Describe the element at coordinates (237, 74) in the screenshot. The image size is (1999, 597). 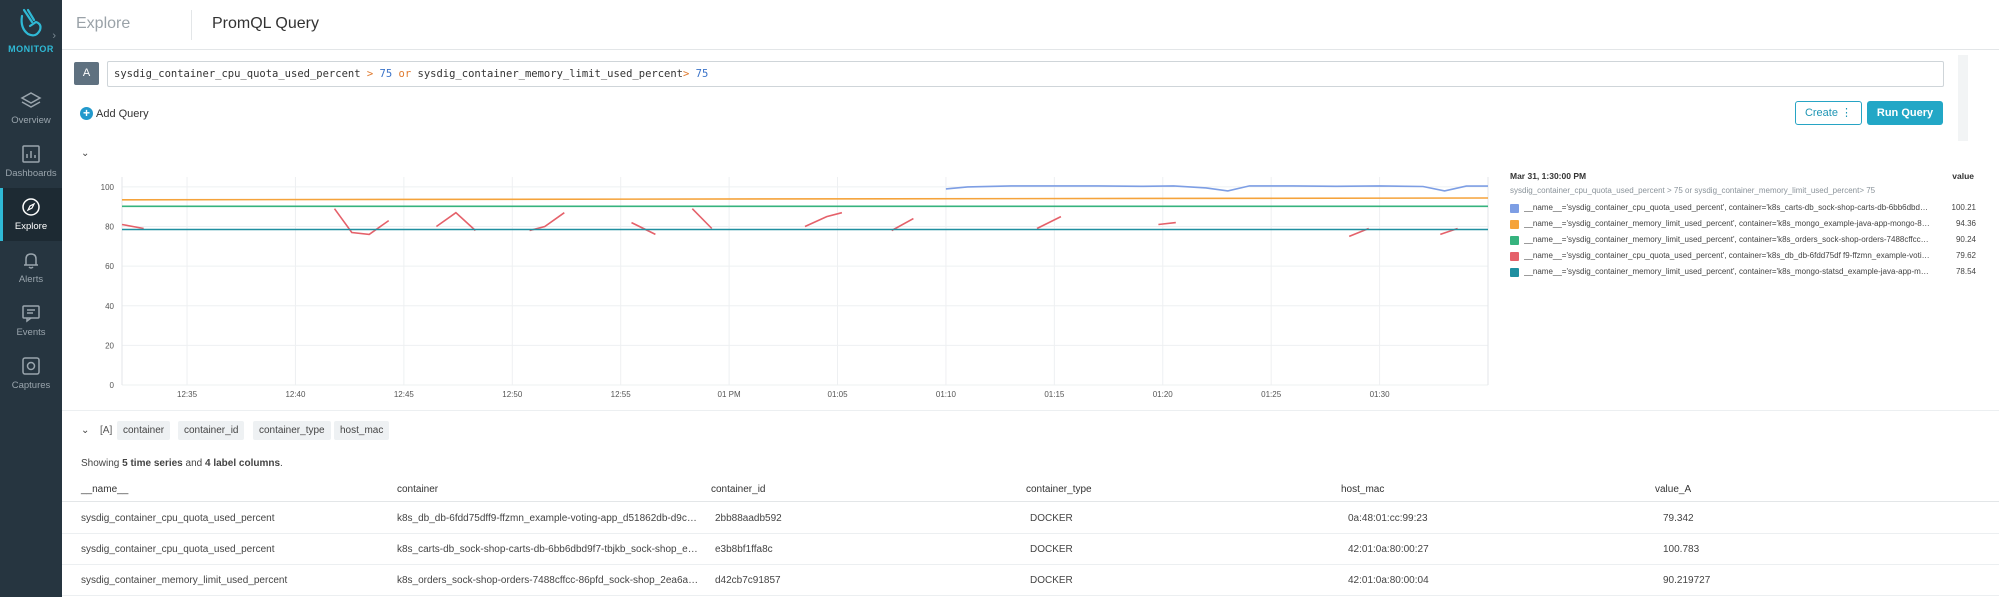
I see `query-metric-1: sysdig_container_cpu_quota_used_percent` at that location.